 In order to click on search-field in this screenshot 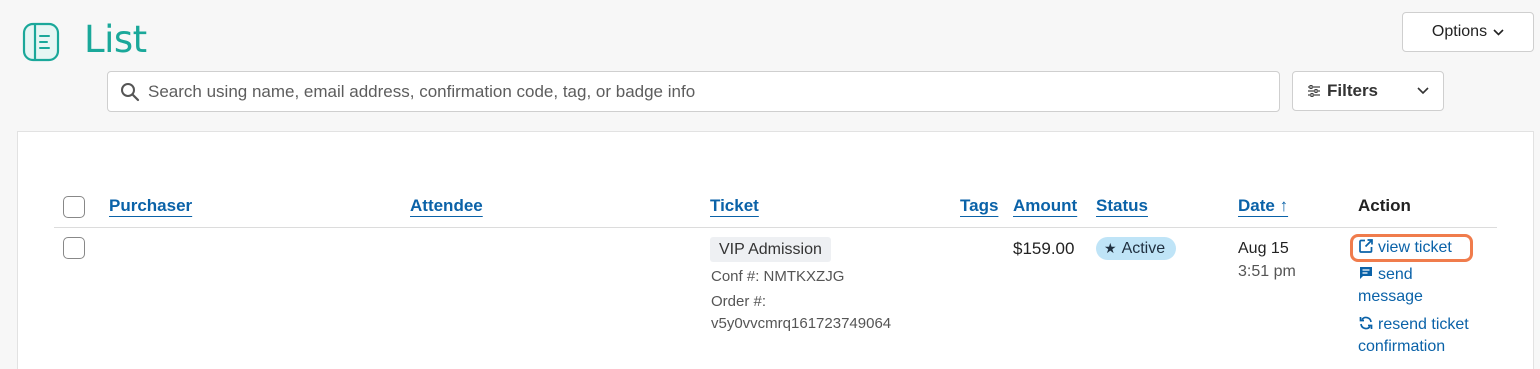, I will do `click(693, 91)`.